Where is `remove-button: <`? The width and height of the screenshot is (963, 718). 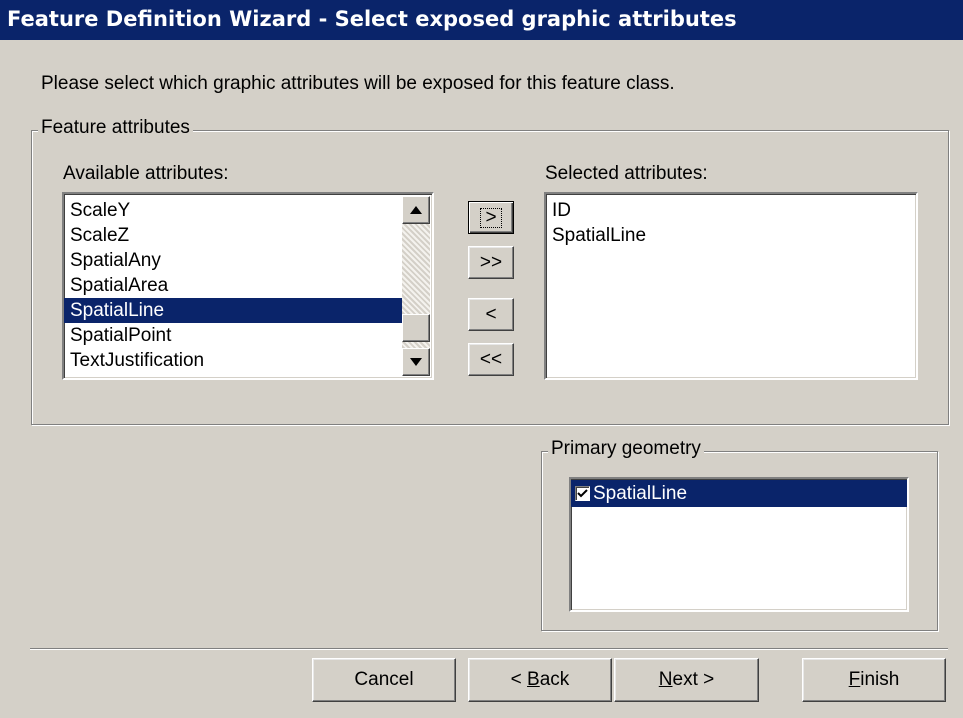
remove-button: < is located at coordinates (491, 314).